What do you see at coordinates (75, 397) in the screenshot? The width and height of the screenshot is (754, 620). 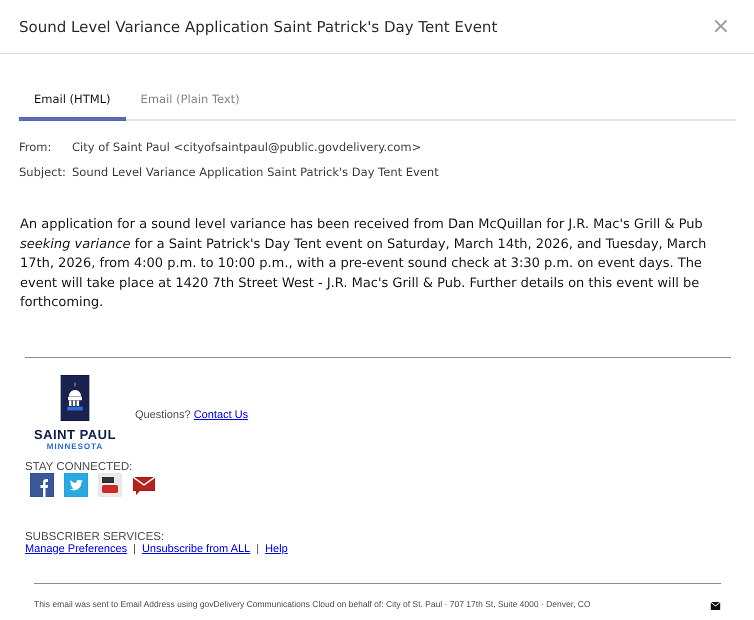 I see `capitol-dome-icon` at bounding box center [75, 397].